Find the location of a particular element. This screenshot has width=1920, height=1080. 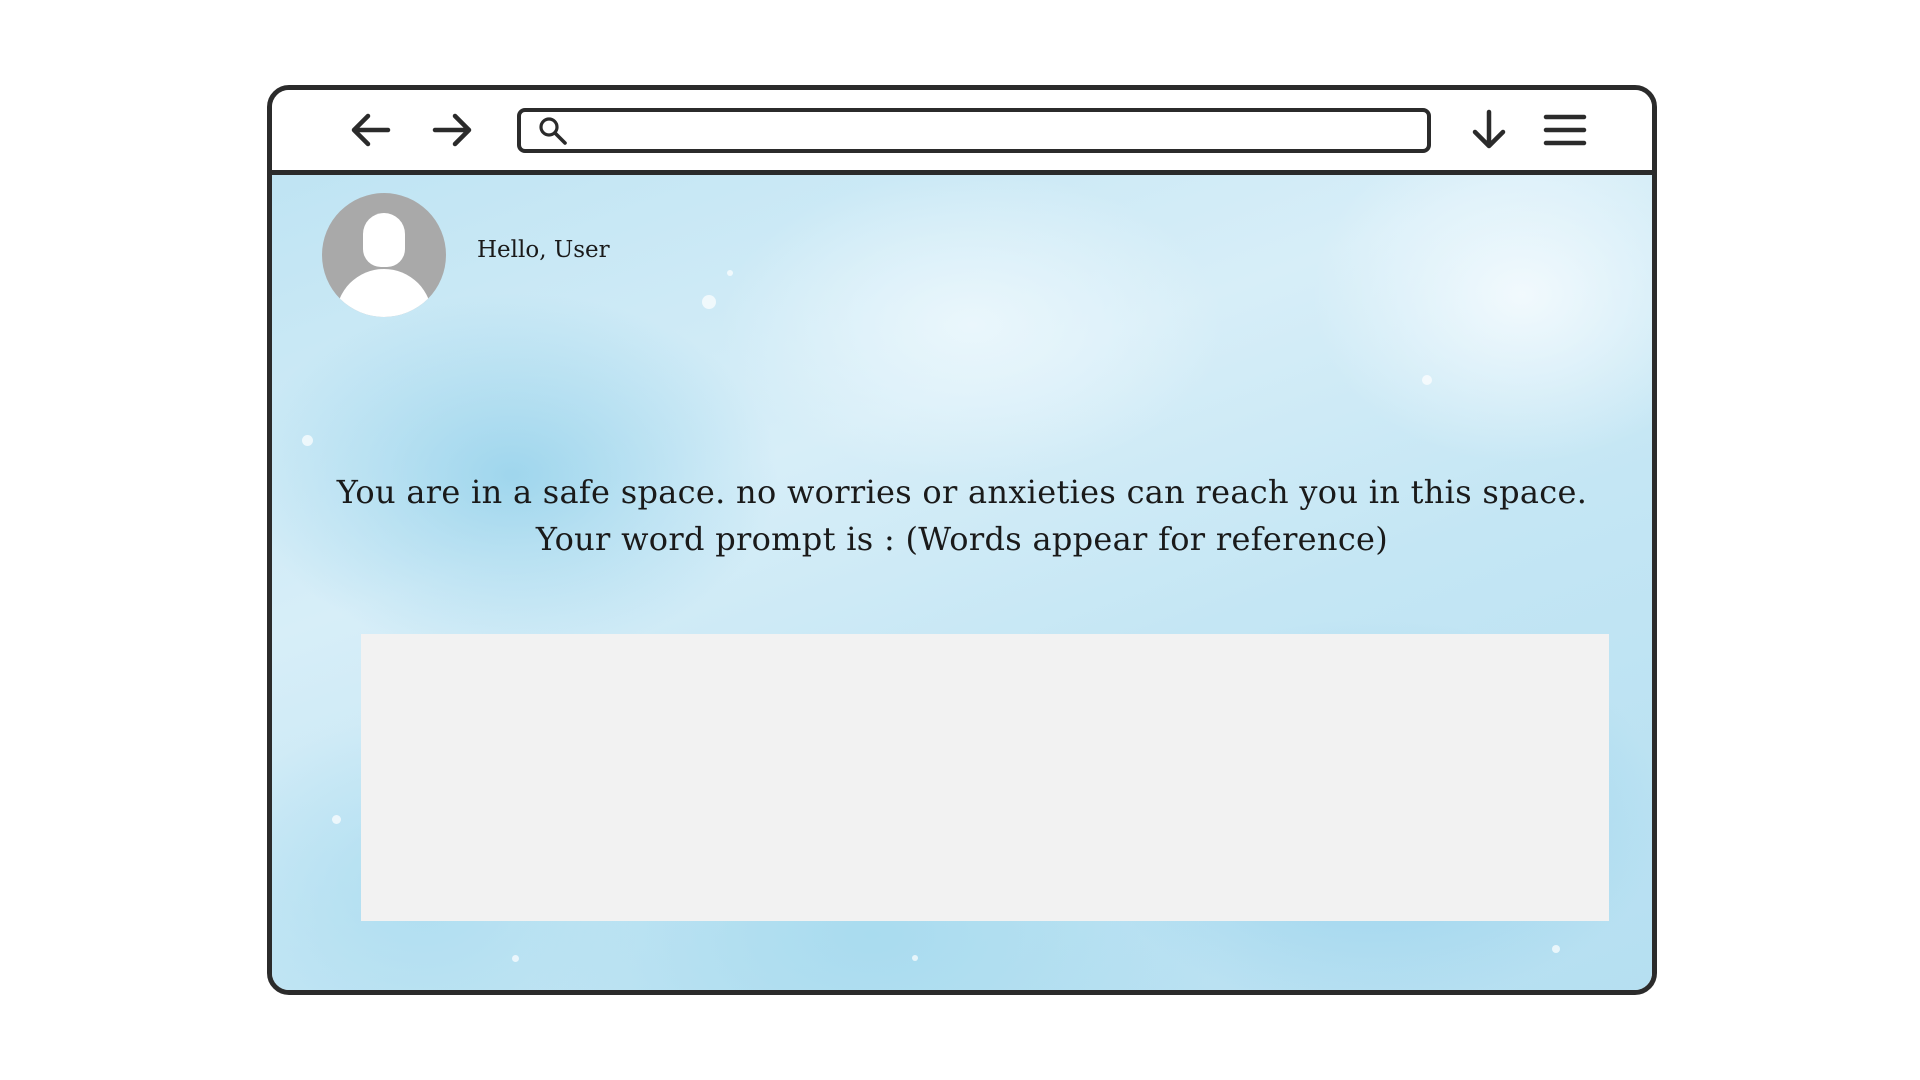

arrow-right-icon is located at coordinates (452, 130).